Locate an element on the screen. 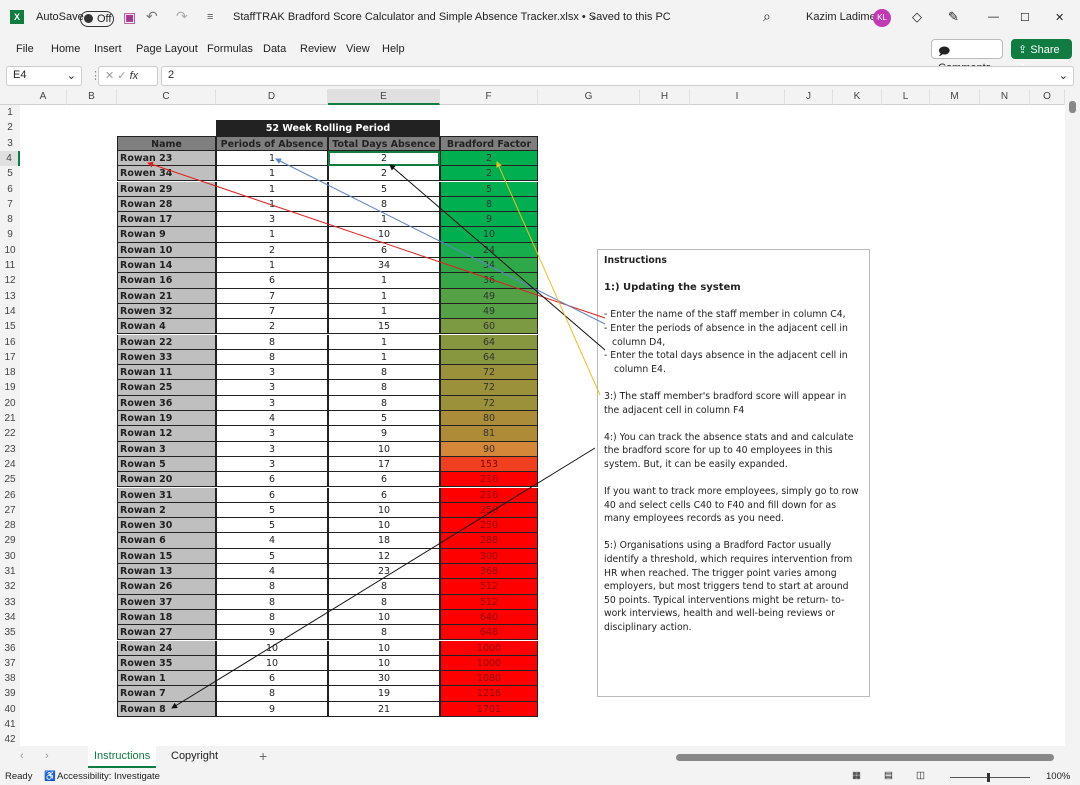 Image resolution: width=1080 pixels, height=785 pixels. row-header: 3 is located at coordinates (10, 143).